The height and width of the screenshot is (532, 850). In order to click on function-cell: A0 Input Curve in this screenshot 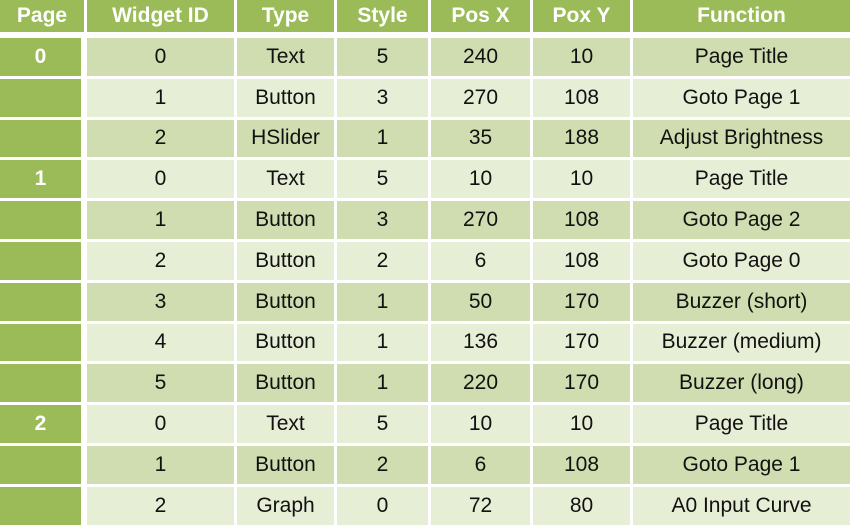, I will do `click(741, 507)`.